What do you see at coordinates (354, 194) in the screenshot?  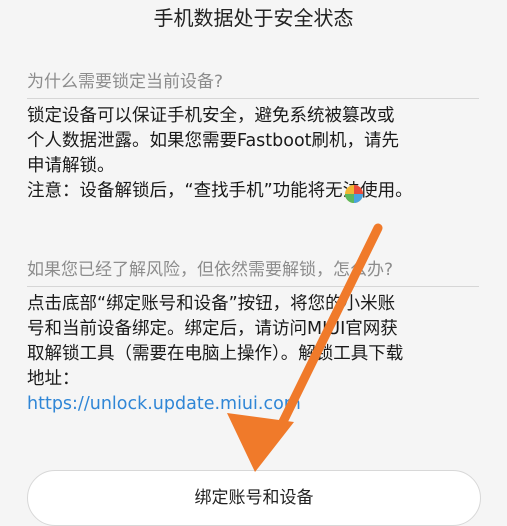 I see `colorful-logo-icon` at bounding box center [354, 194].